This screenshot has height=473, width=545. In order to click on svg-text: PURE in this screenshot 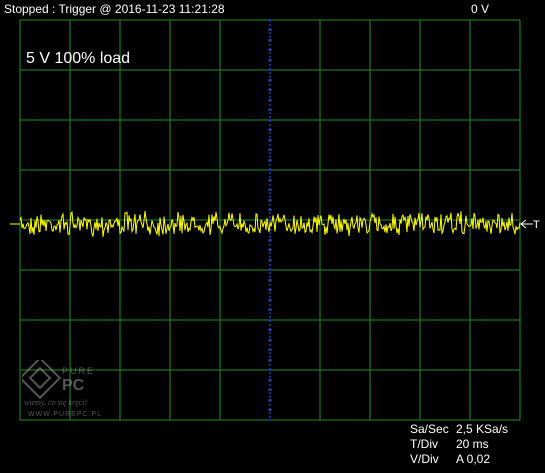, I will do `click(78, 371)`.